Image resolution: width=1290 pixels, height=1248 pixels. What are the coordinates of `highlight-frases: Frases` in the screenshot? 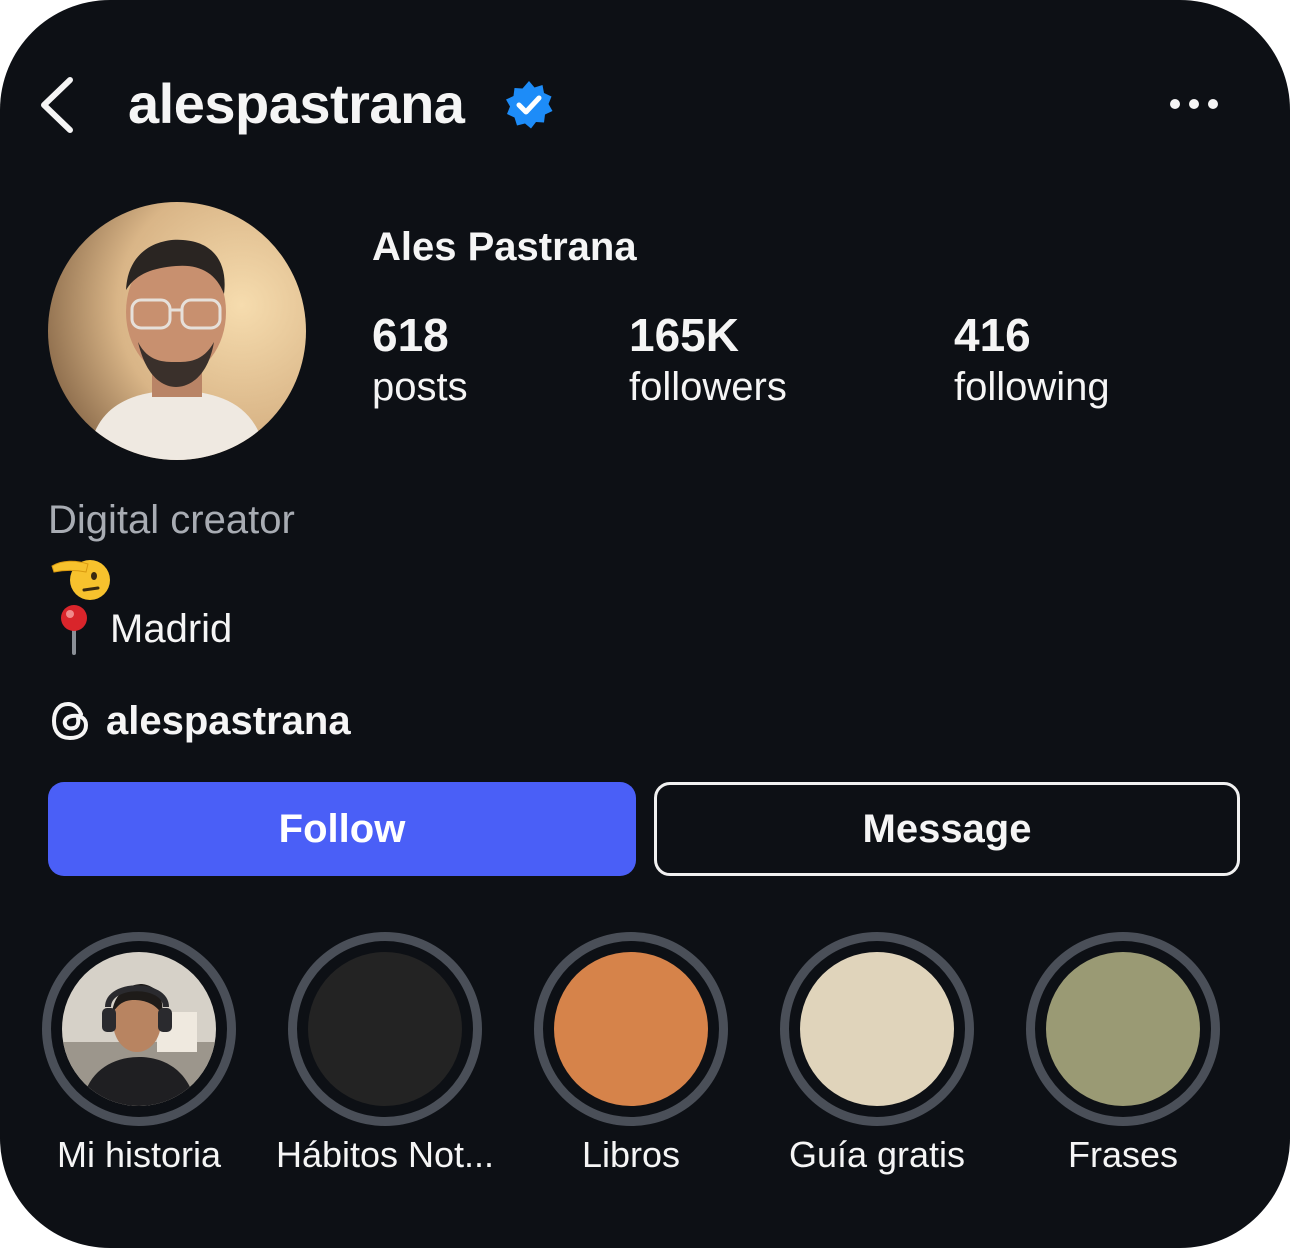 It's located at (1123, 1053).